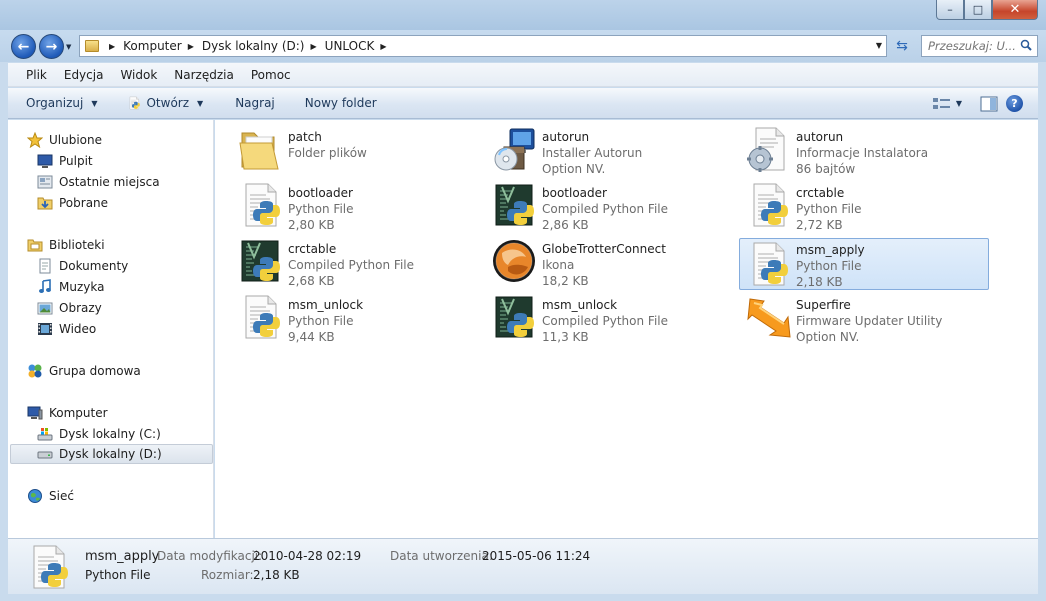 This screenshot has width=1046, height=601. What do you see at coordinates (67, 413) in the screenshot?
I see `nav-computer: Komputer` at bounding box center [67, 413].